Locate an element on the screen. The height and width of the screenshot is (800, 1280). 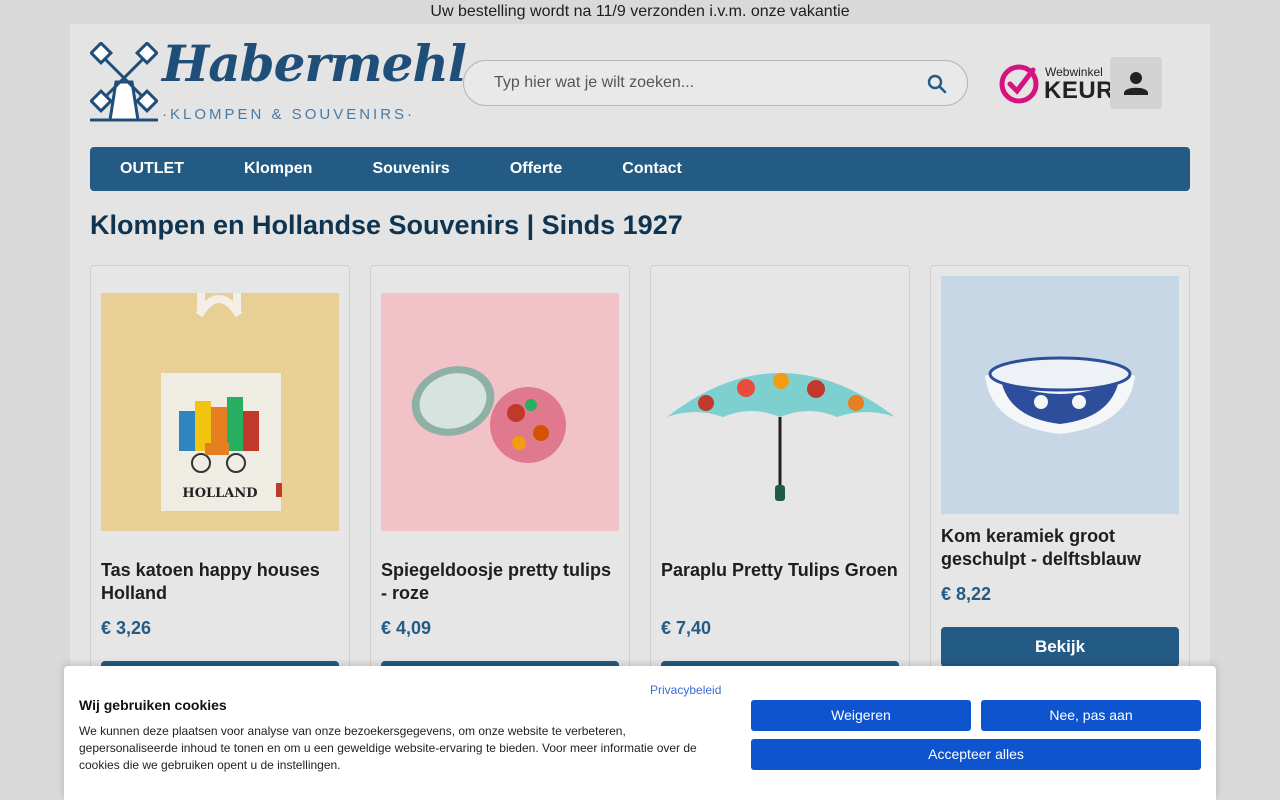
accept-all-cookies-button: Accepteer alles is located at coordinates (976, 754).